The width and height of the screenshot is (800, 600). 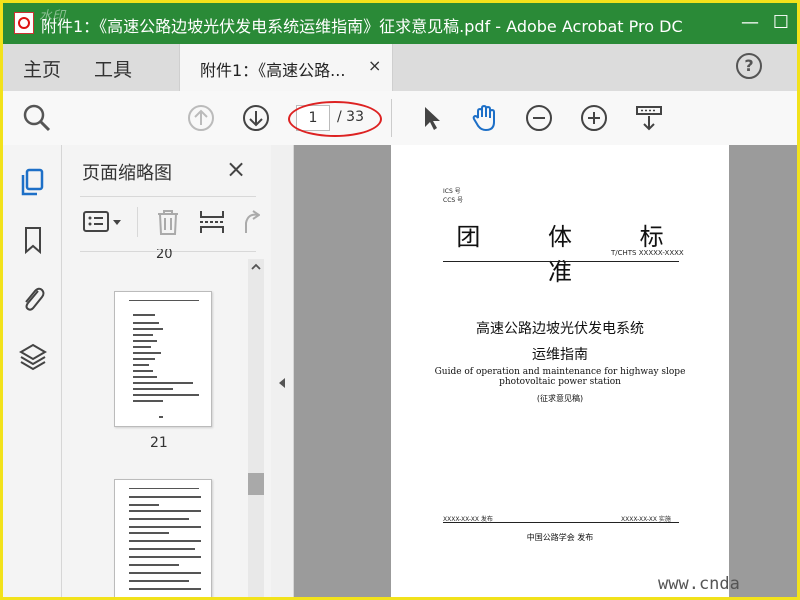 I want to click on document-tab: 附件1：《高速公路... ×, so click(x=286, y=67).